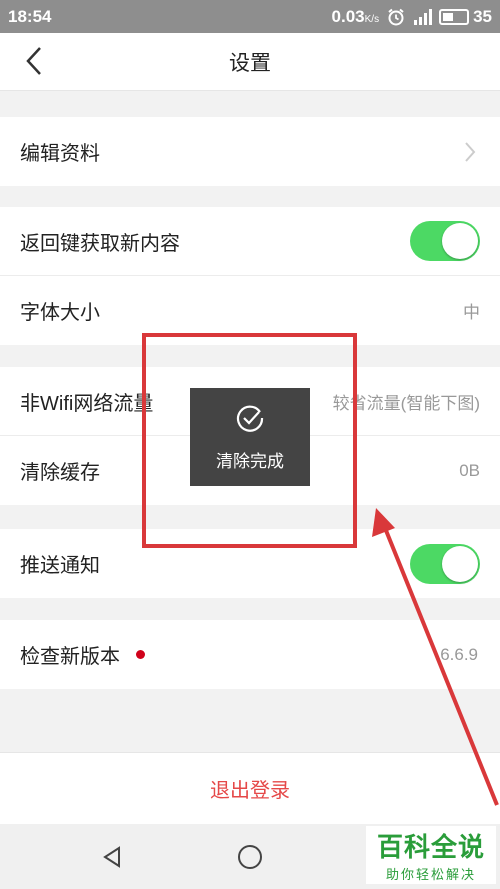 This screenshot has width=500, height=889. What do you see at coordinates (60, 566) in the screenshot?
I see `row-label: 推送通知` at bounding box center [60, 566].